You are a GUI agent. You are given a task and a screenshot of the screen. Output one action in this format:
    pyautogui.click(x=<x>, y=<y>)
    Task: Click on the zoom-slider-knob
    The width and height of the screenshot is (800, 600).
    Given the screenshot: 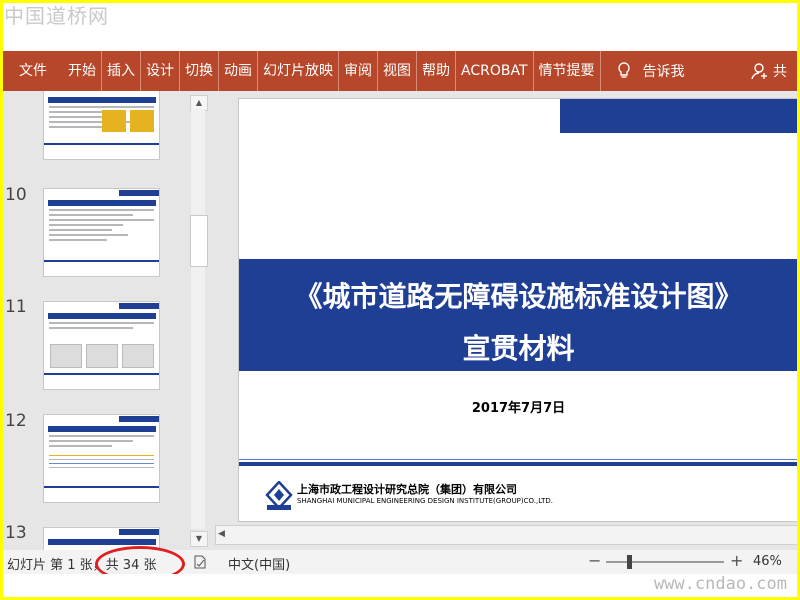 What is the action you would take?
    pyautogui.click(x=629, y=562)
    